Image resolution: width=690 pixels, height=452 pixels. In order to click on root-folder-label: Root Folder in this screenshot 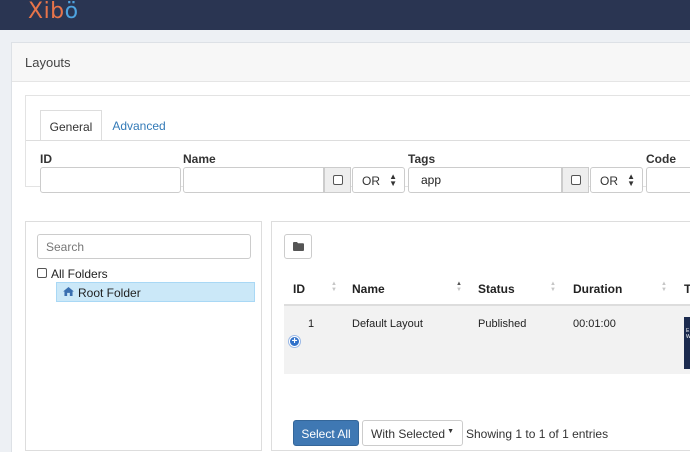, I will do `click(109, 293)`.